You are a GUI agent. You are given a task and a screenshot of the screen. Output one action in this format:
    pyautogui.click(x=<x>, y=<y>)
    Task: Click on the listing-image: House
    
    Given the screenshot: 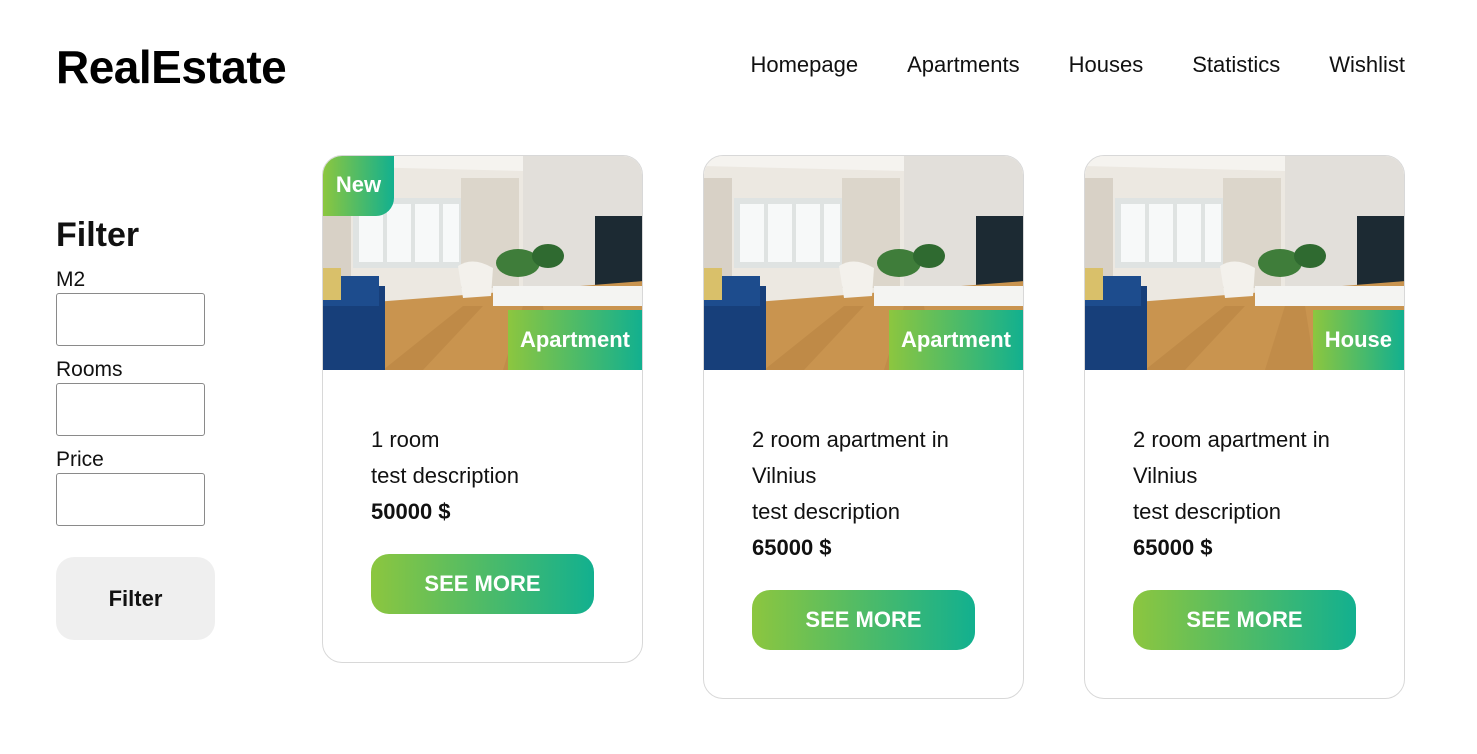 What is the action you would take?
    pyautogui.click(x=1244, y=263)
    